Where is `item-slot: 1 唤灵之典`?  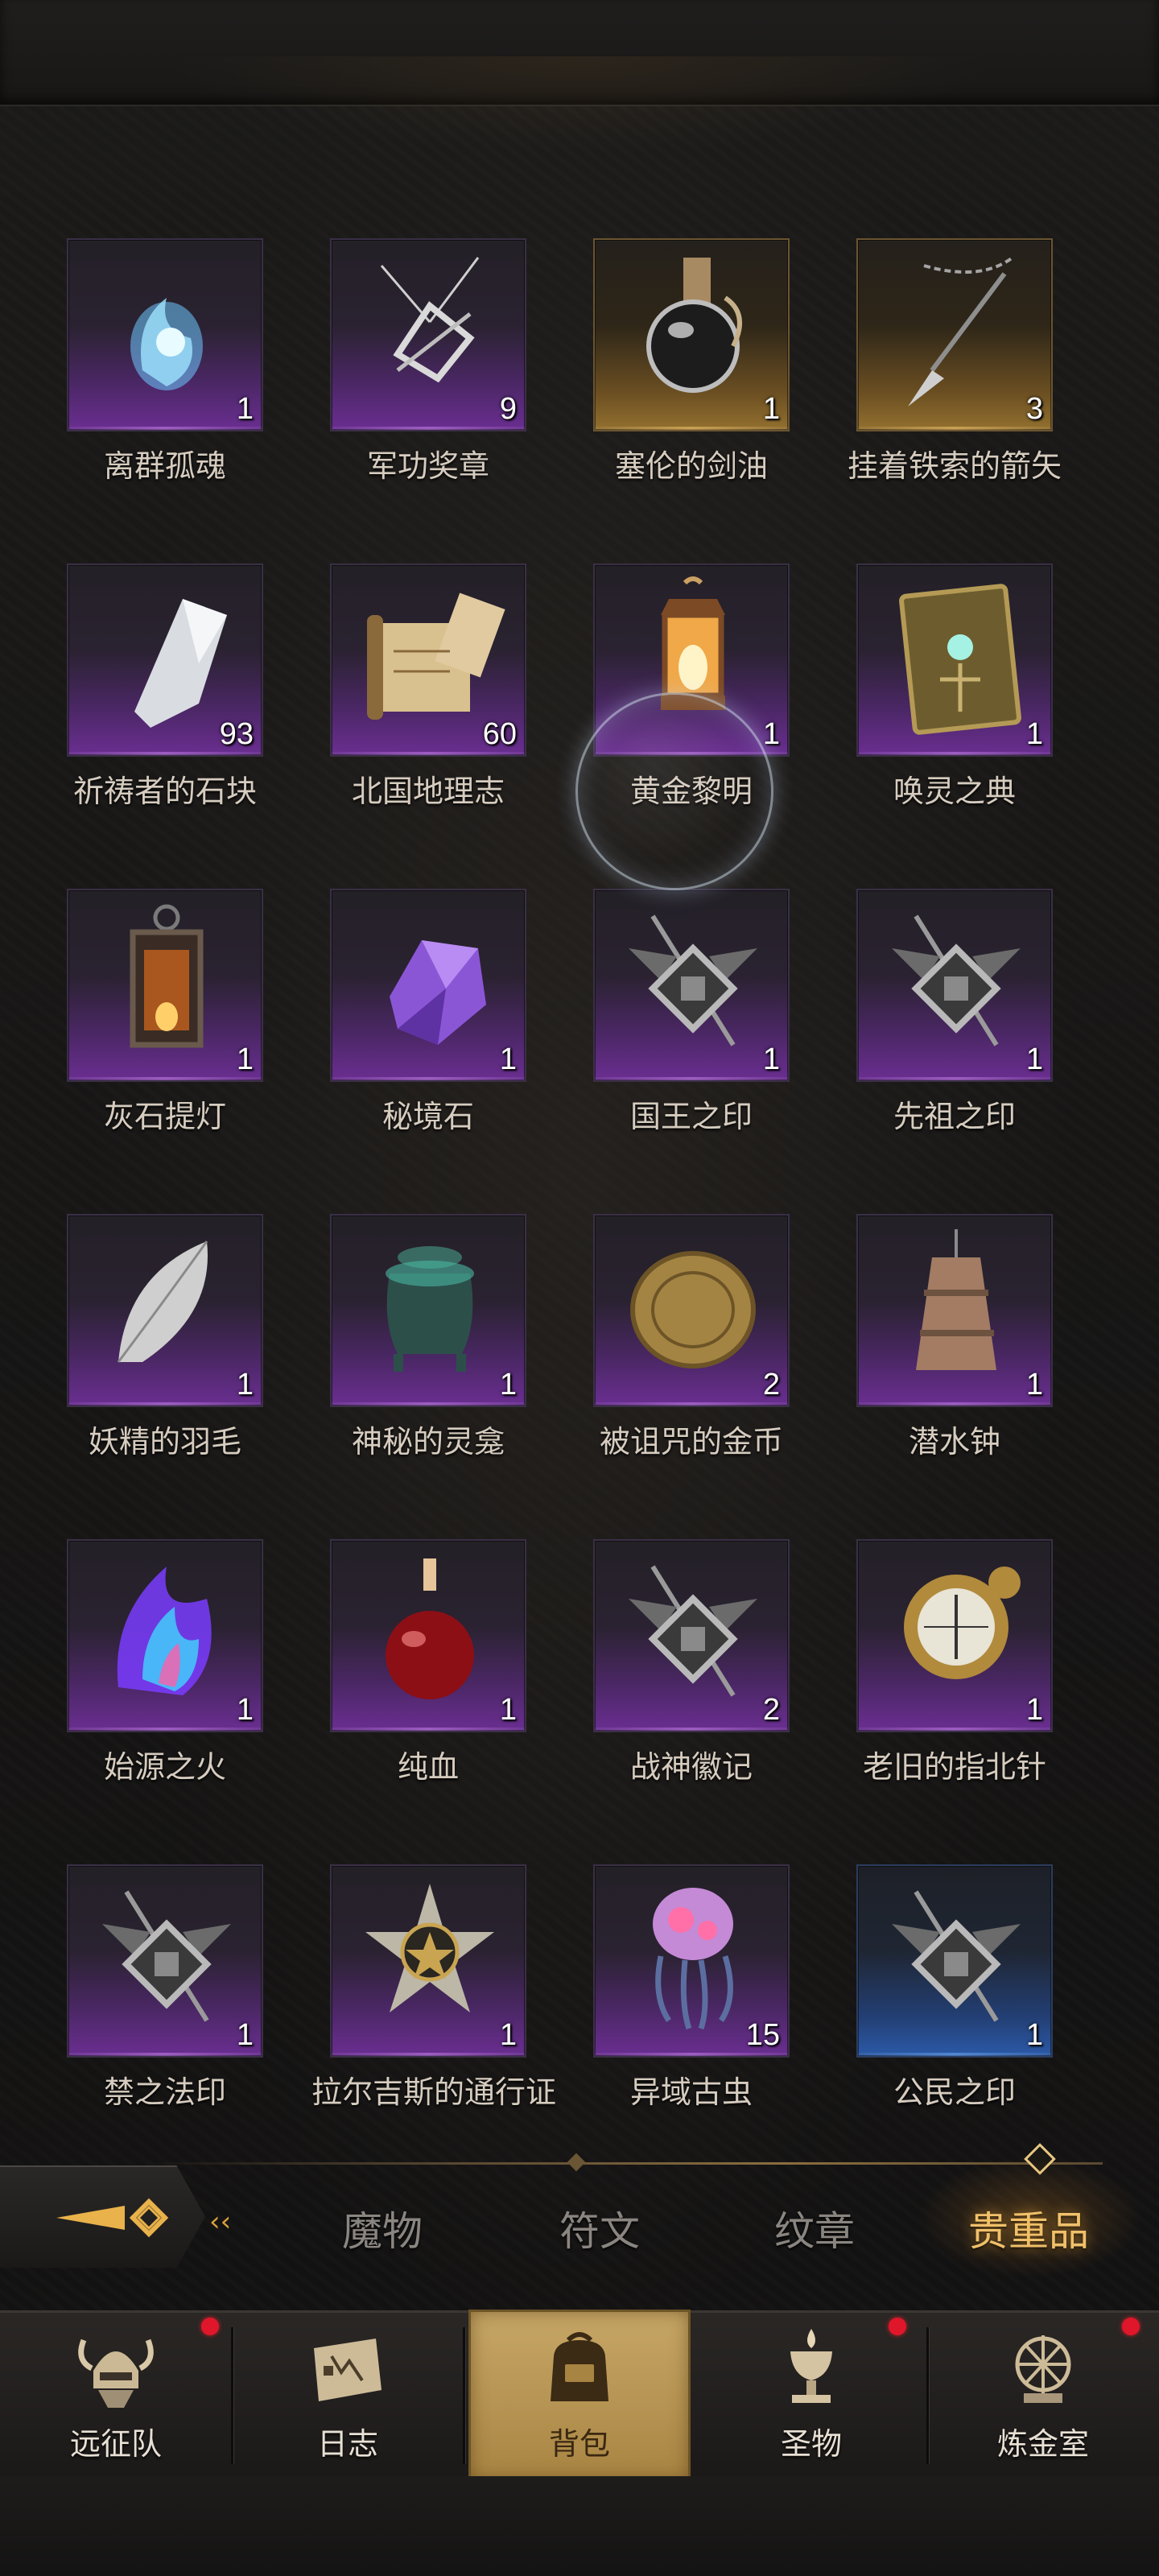
item-slot: 1 唤灵之典 is located at coordinates (922, 692).